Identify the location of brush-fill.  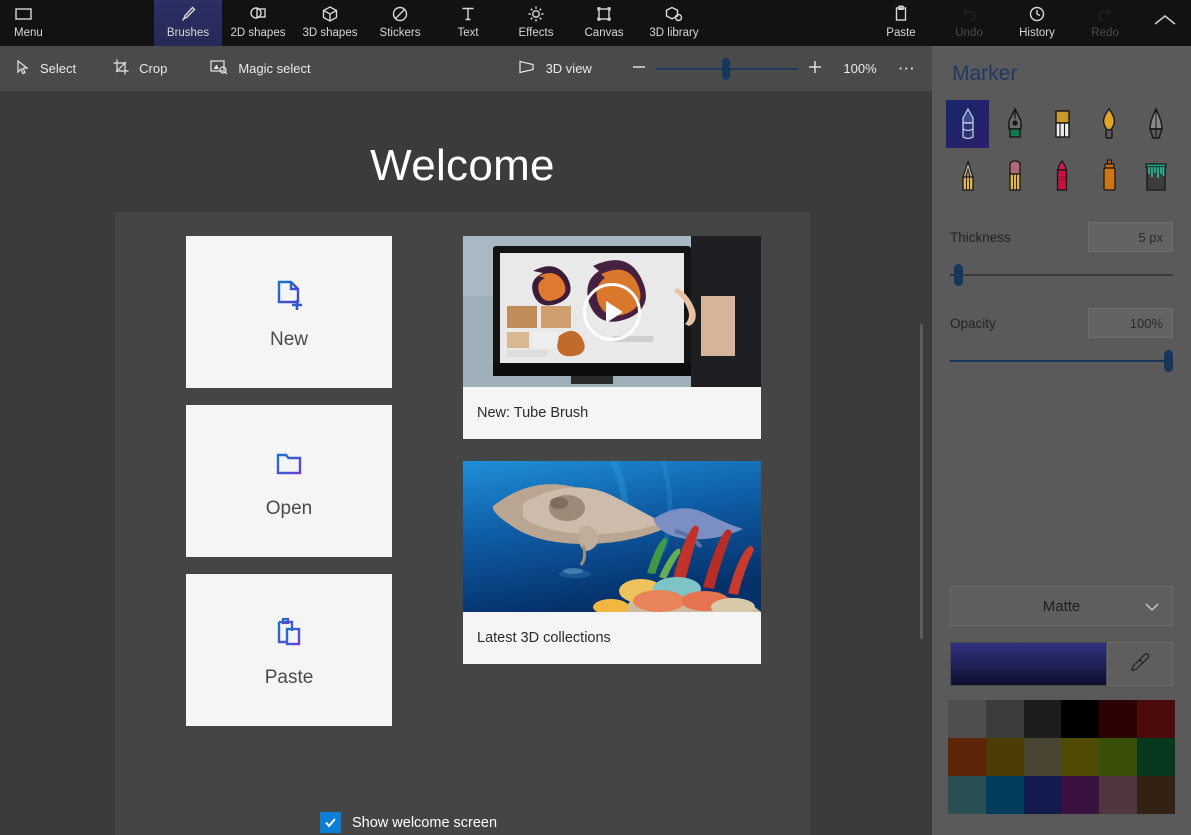
(1155, 176).